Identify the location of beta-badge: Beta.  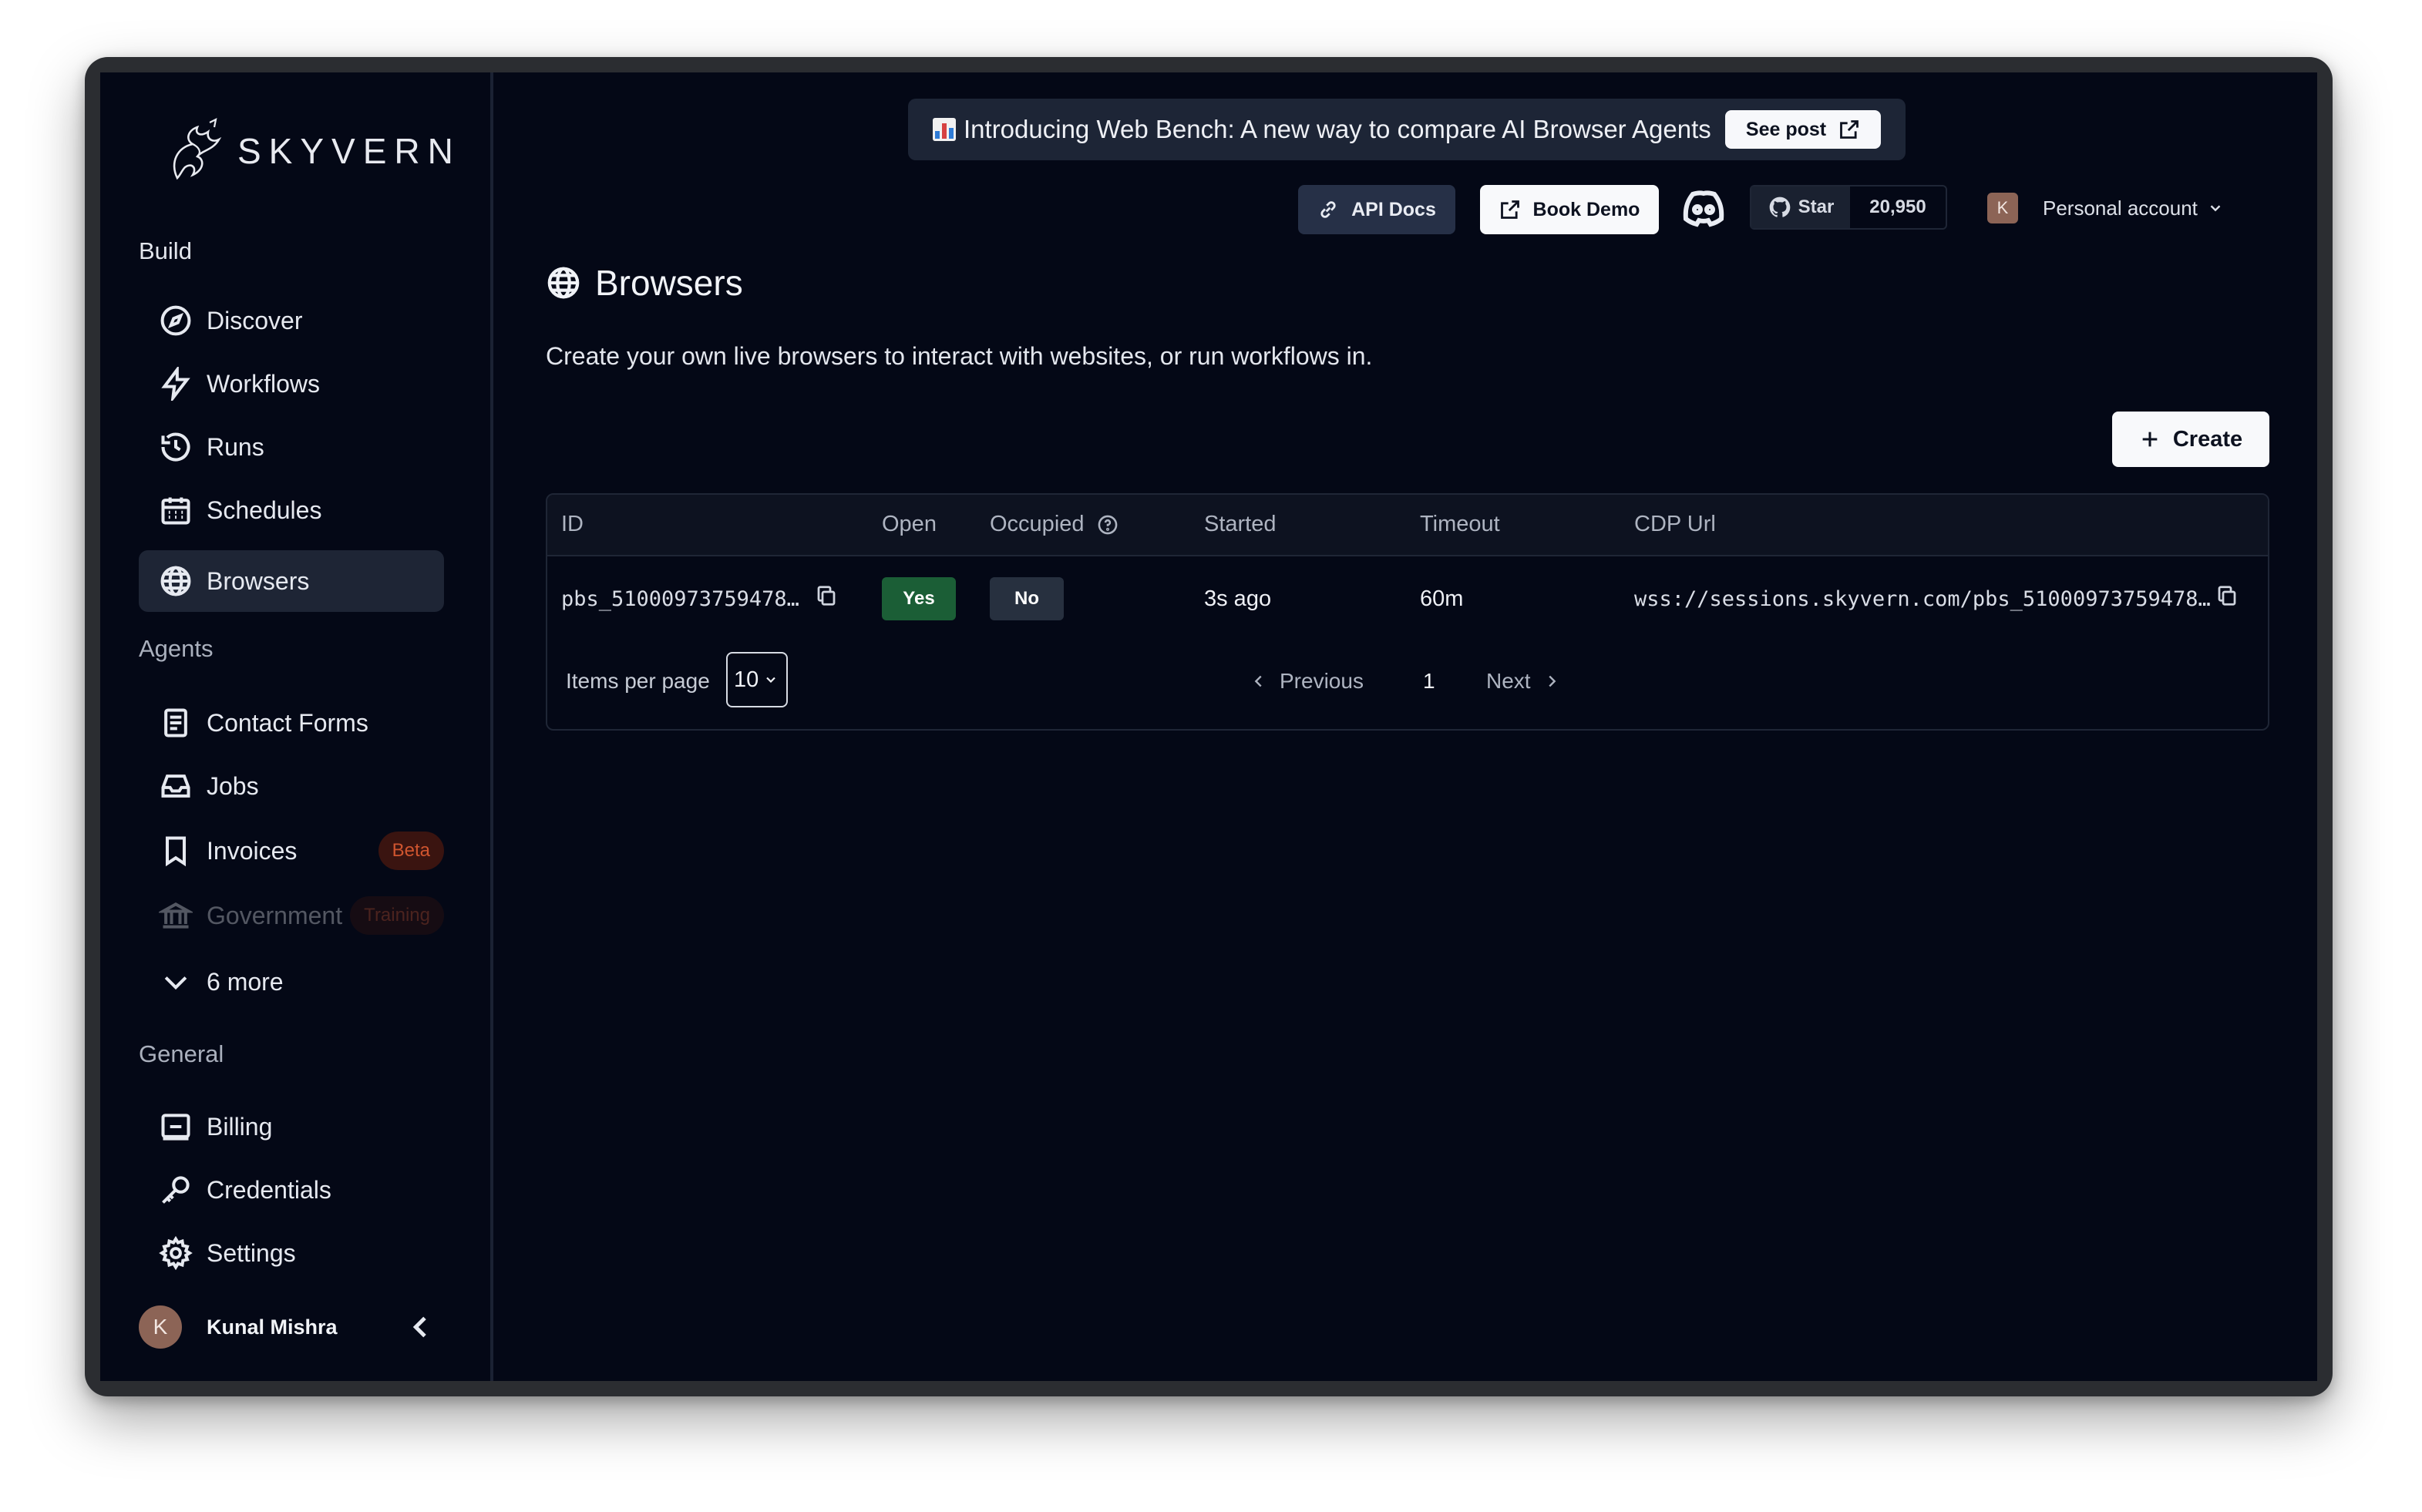
(411, 851).